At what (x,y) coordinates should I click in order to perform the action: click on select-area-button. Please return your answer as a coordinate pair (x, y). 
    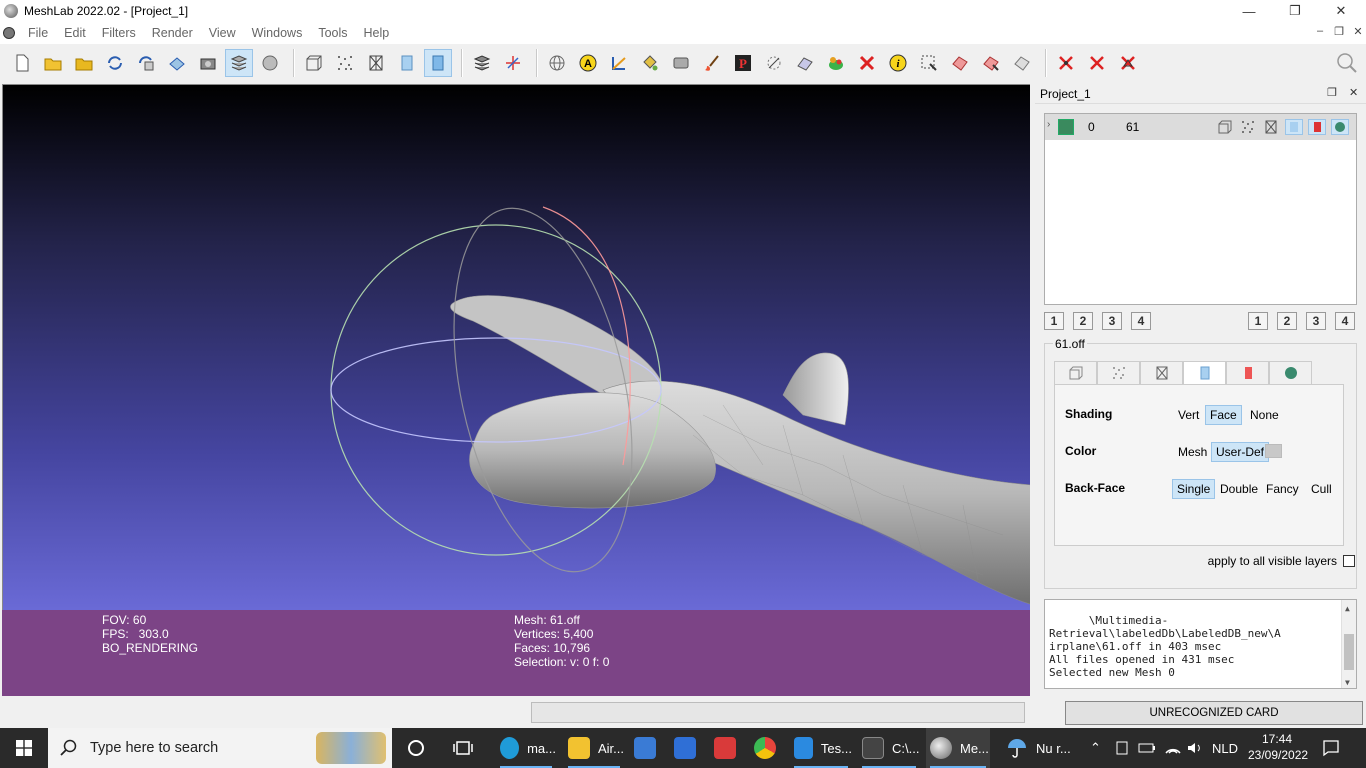
    Looking at the image, I should click on (929, 63).